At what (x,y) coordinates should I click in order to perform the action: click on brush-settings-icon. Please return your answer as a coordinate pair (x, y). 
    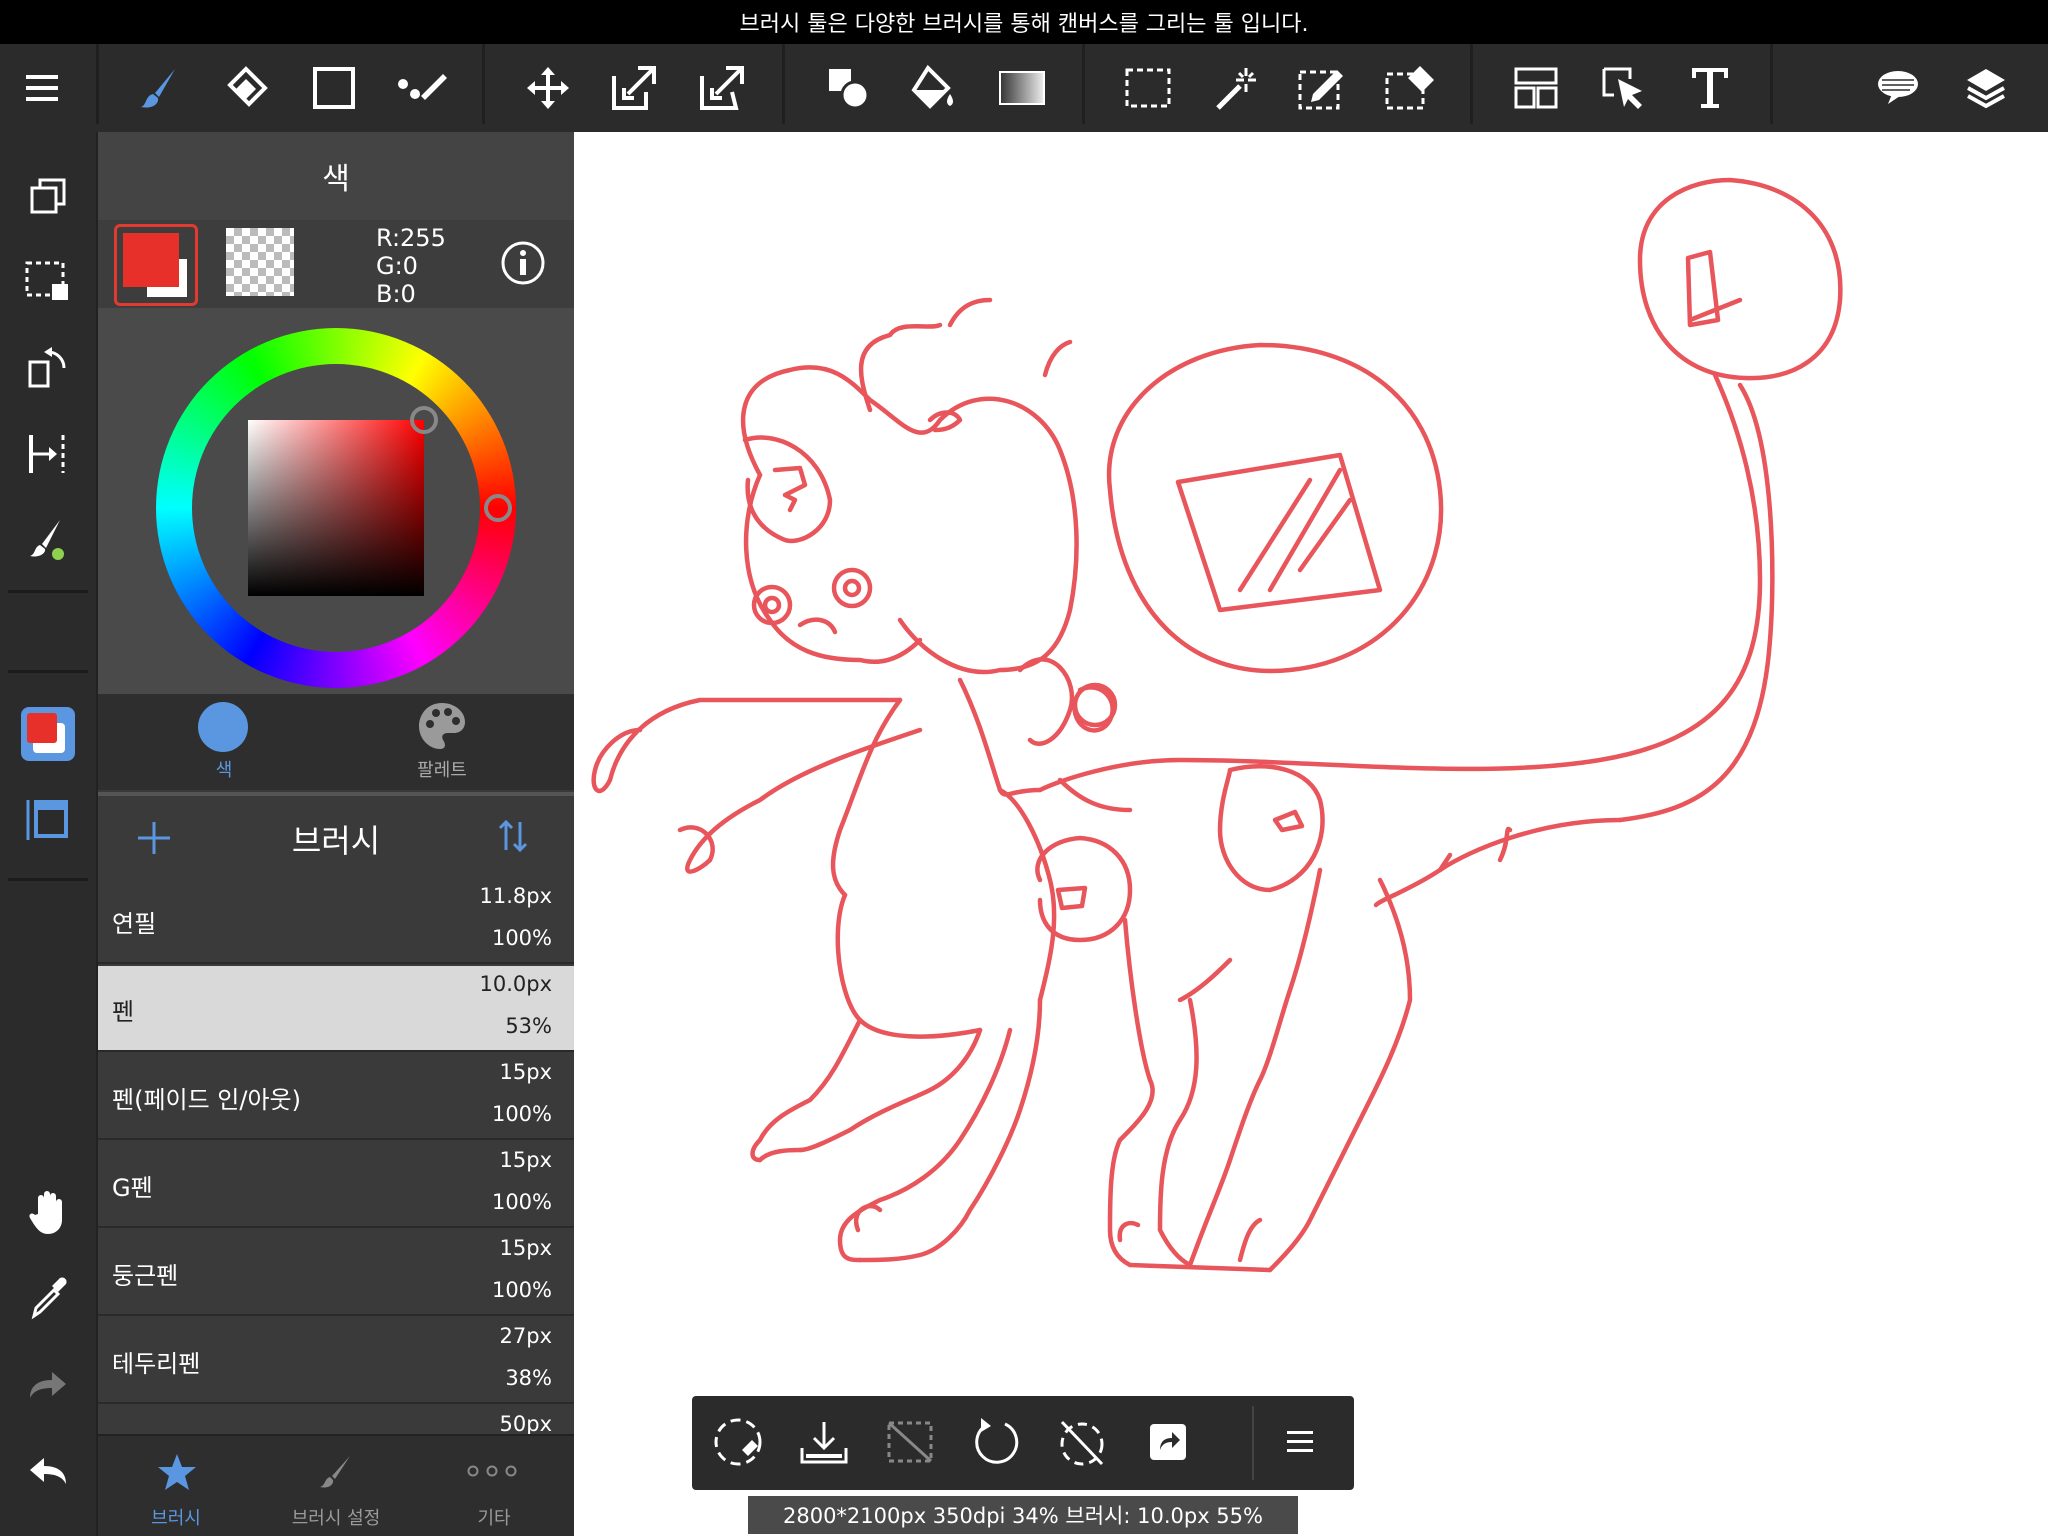
    Looking at the image, I should click on (335, 1472).